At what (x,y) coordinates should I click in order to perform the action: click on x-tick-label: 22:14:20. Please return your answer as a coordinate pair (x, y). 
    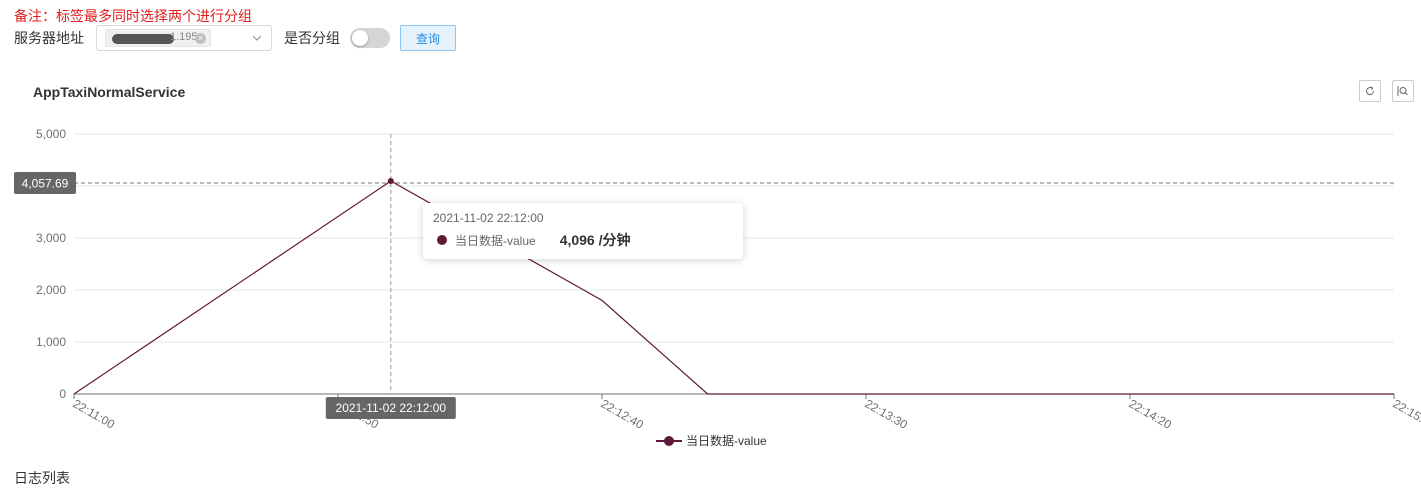
    Looking at the image, I should click on (1151, 414).